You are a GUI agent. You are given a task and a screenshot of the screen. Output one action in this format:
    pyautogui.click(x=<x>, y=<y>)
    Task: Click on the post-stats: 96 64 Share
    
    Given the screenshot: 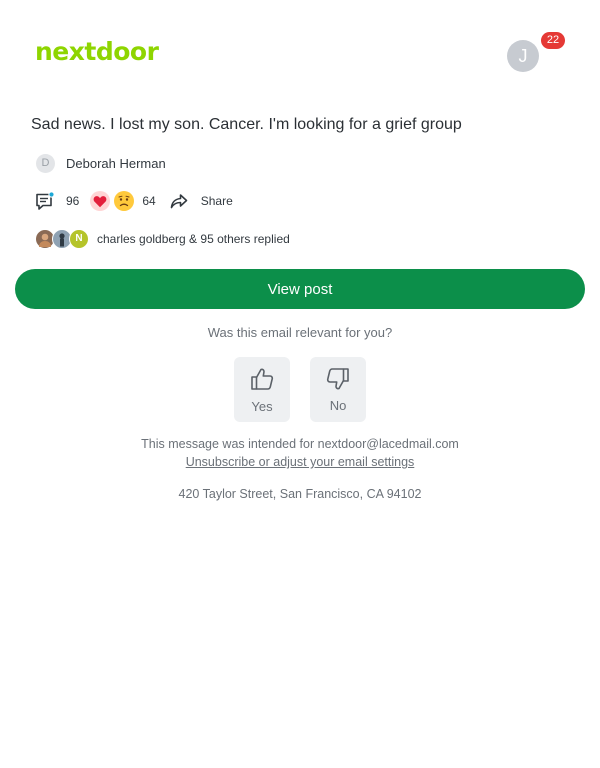 What is the action you would take?
    pyautogui.click(x=134, y=201)
    